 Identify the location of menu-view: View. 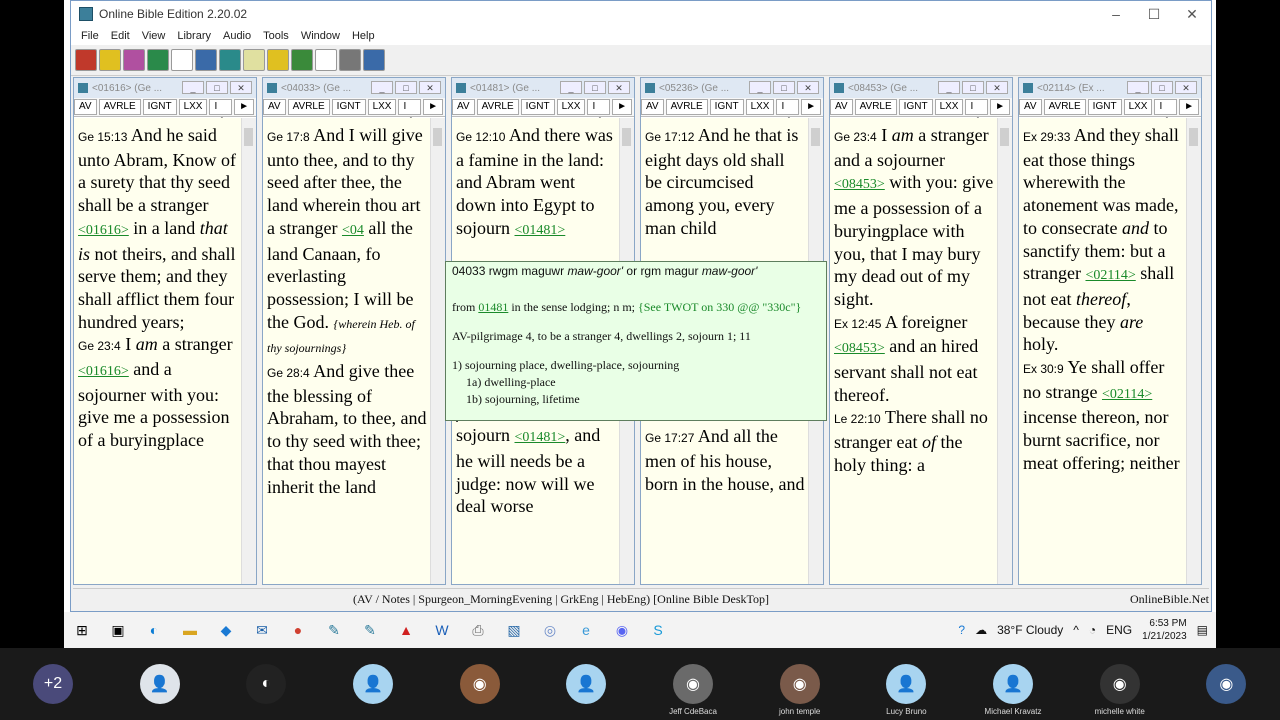
(154, 36).